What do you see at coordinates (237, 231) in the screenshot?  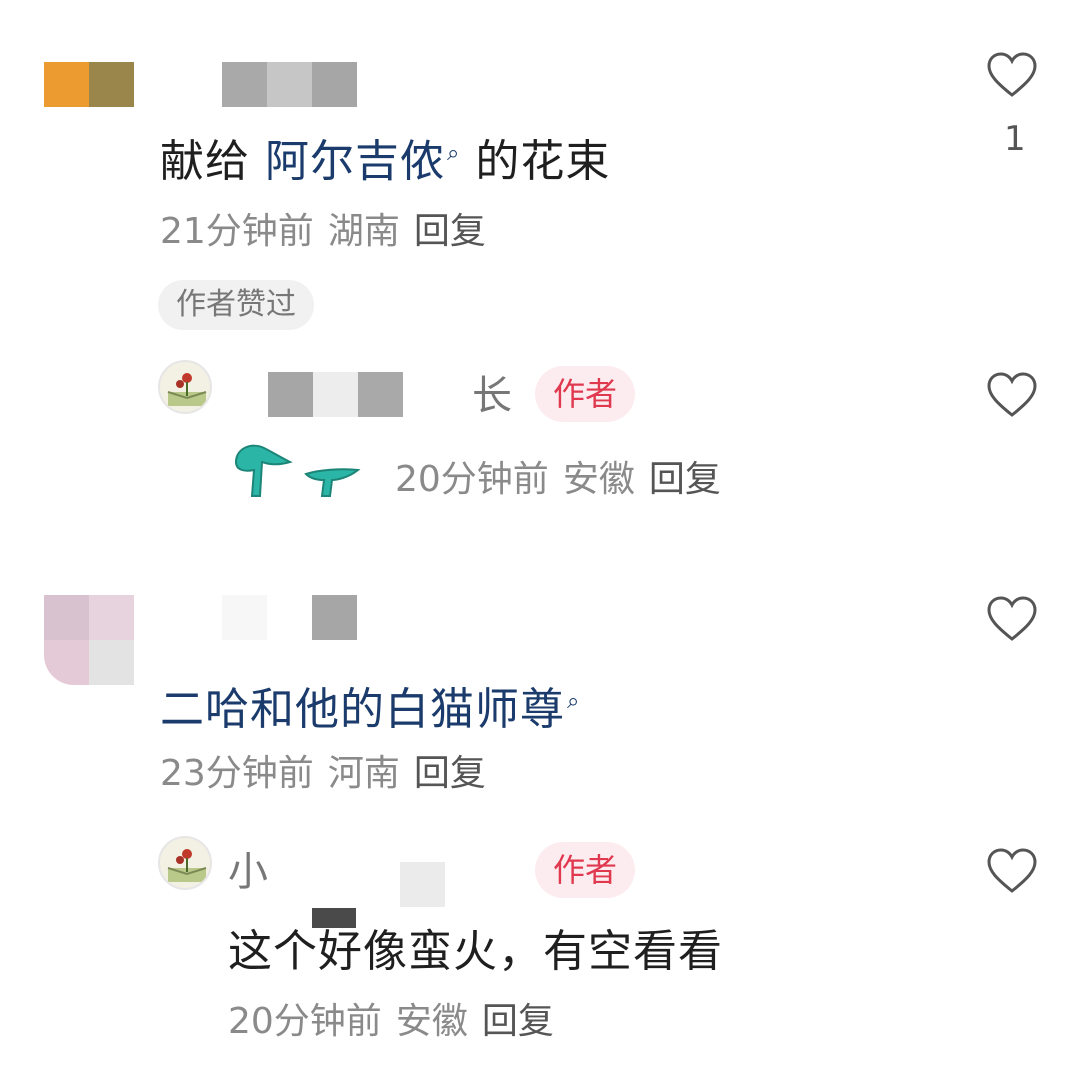 I see `timestamp: 21分钟前` at bounding box center [237, 231].